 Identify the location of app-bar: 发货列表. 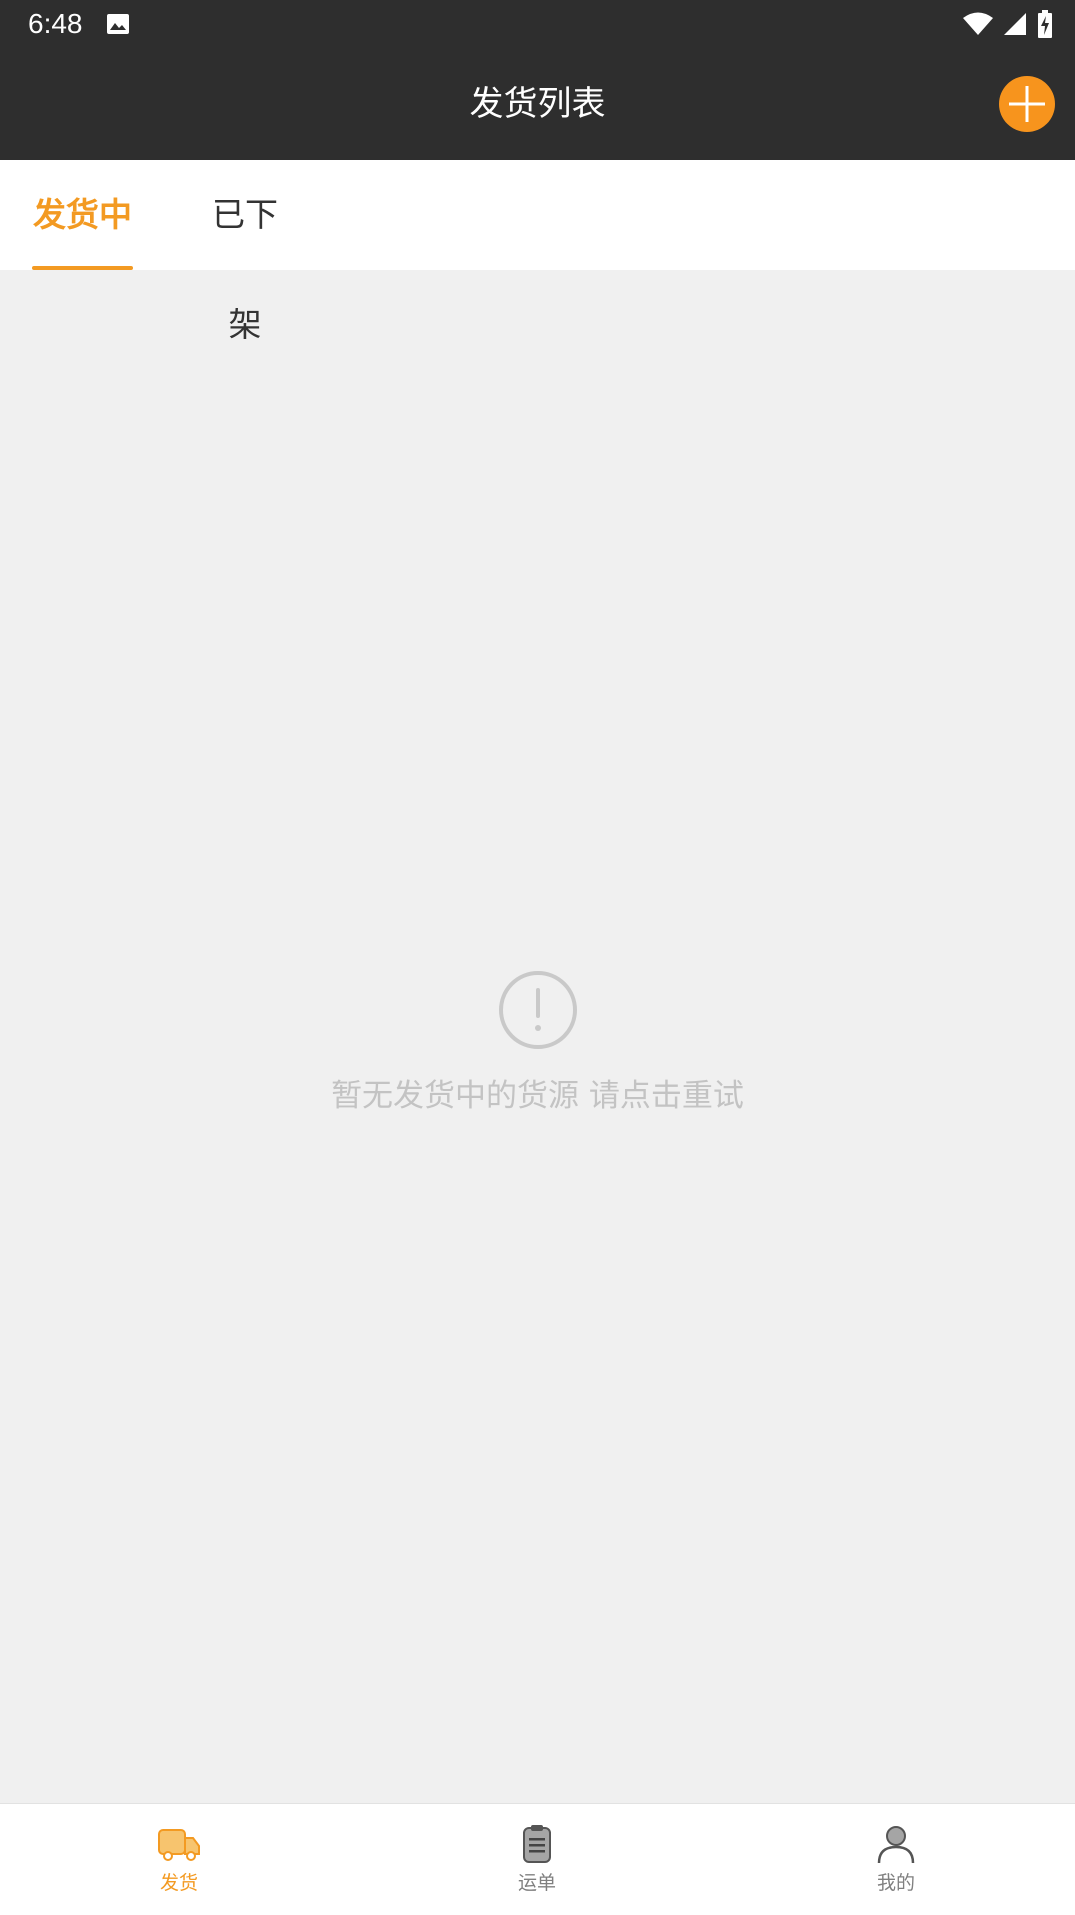
(537, 104).